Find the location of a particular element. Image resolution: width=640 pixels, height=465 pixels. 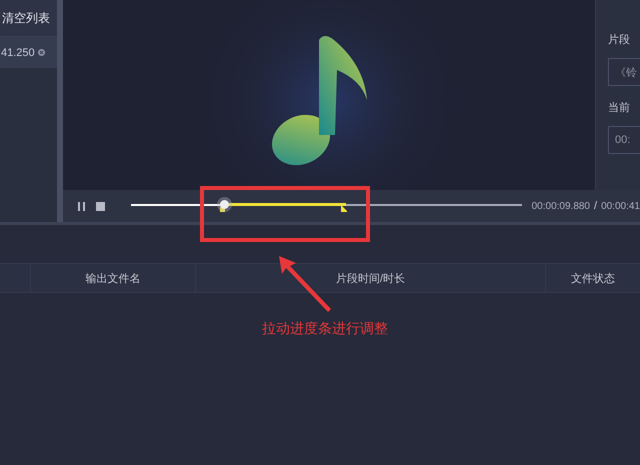

end-handle is located at coordinates (343, 208).